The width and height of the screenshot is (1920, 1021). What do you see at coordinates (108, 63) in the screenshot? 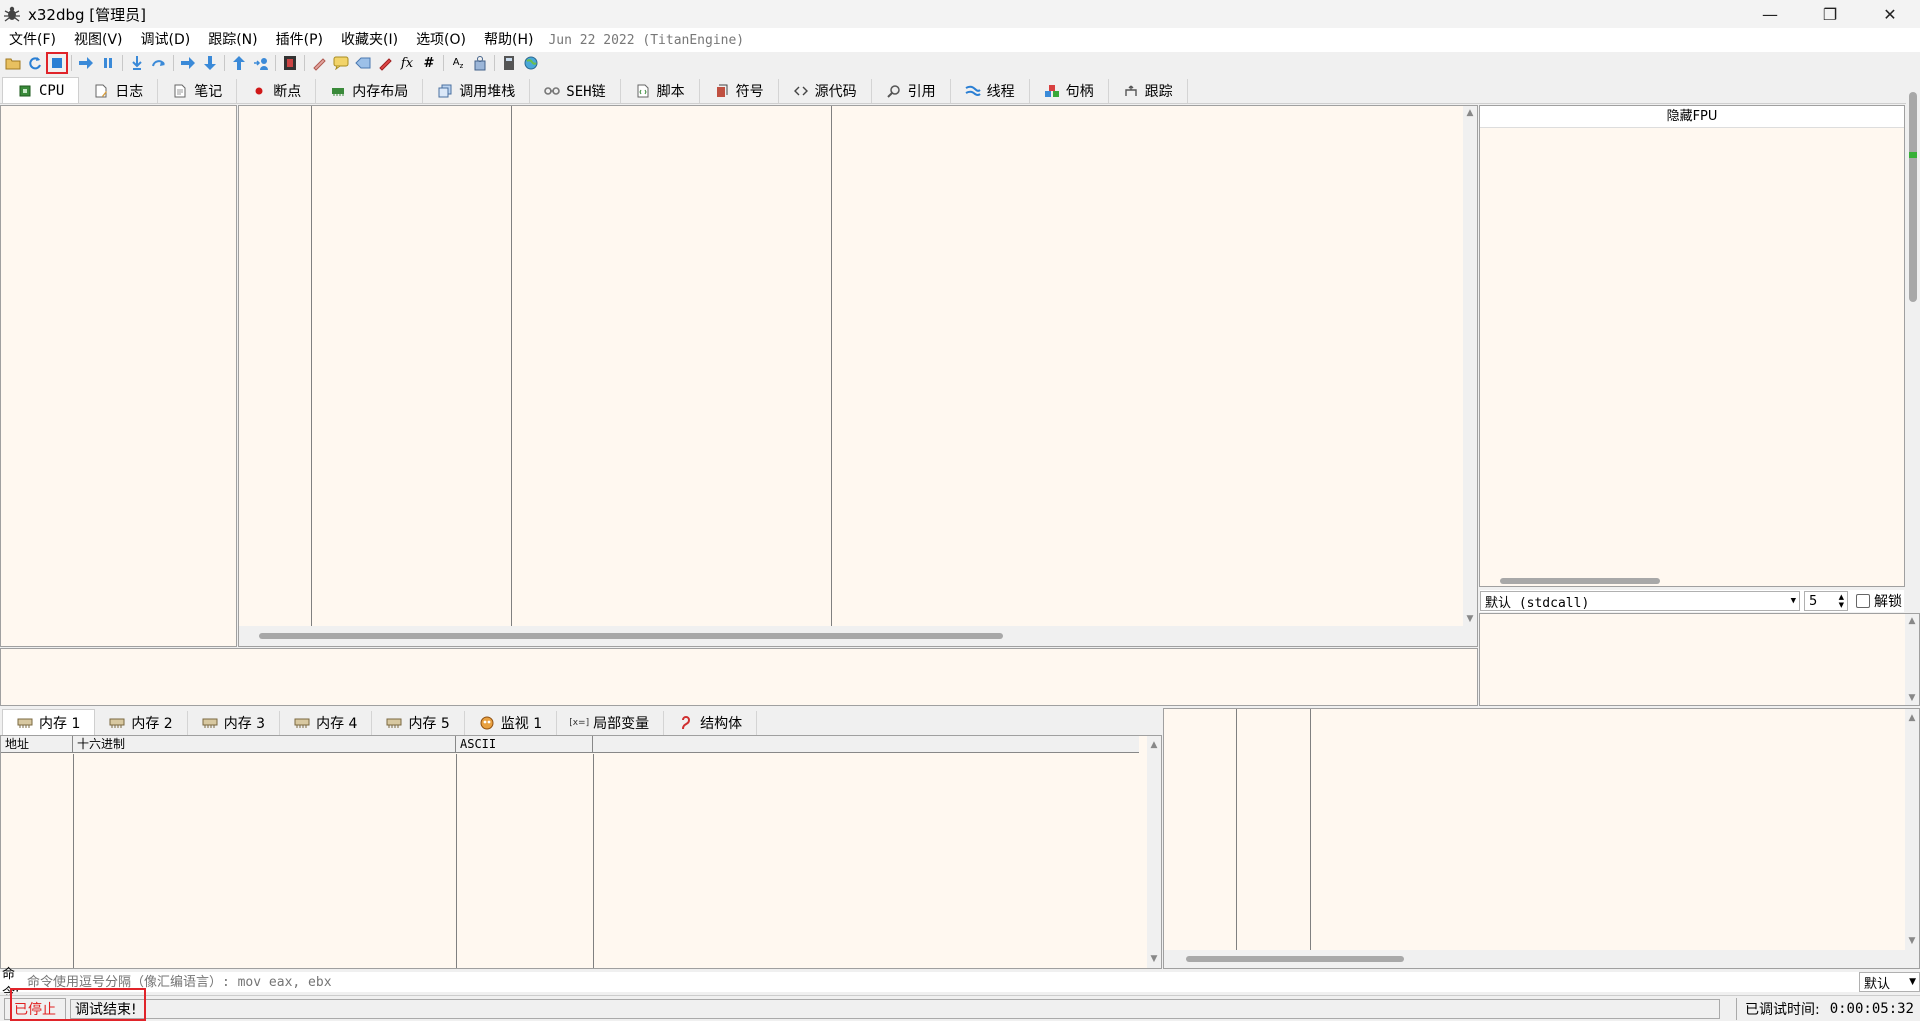
I see `pause-icon` at bounding box center [108, 63].